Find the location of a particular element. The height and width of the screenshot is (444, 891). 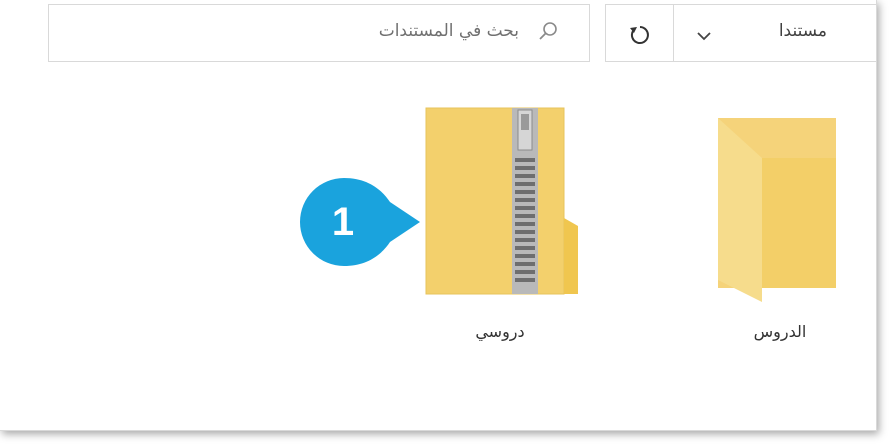

refresh-button is located at coordinates (639, 33).